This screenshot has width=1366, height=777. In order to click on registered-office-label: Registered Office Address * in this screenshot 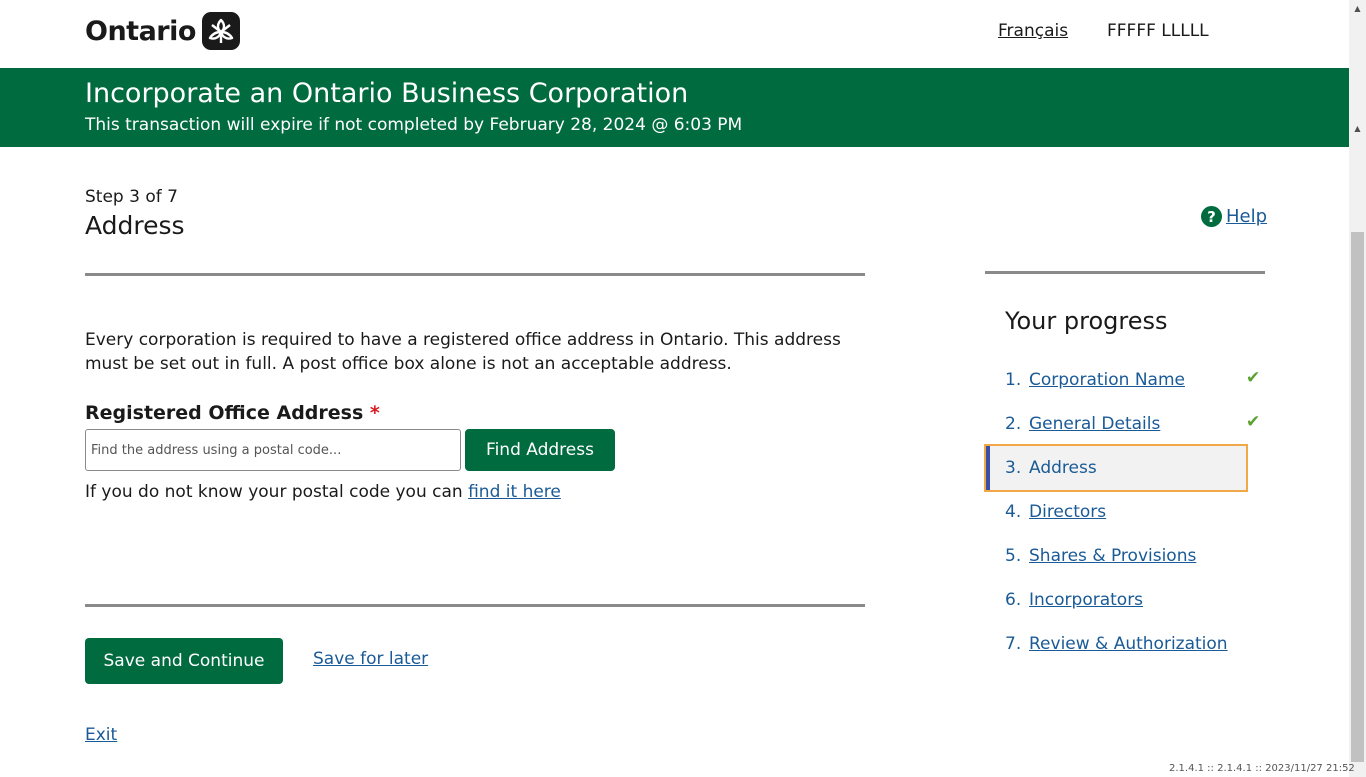, I will do `click(232, 413)`.